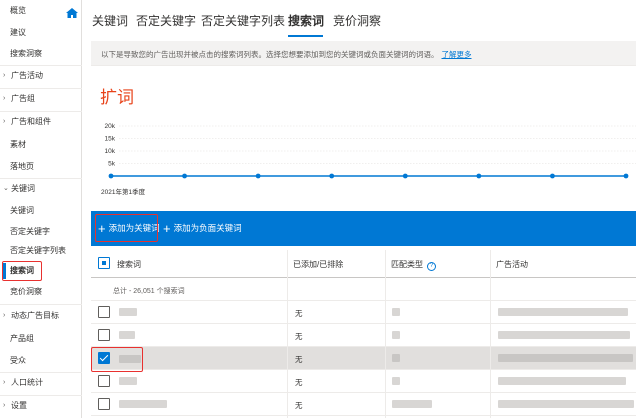  What do you see at coordinates (27, 75) in the screenshot?
I see `sidebar-item-label: 广告活动` at bounding box center [27, 75].